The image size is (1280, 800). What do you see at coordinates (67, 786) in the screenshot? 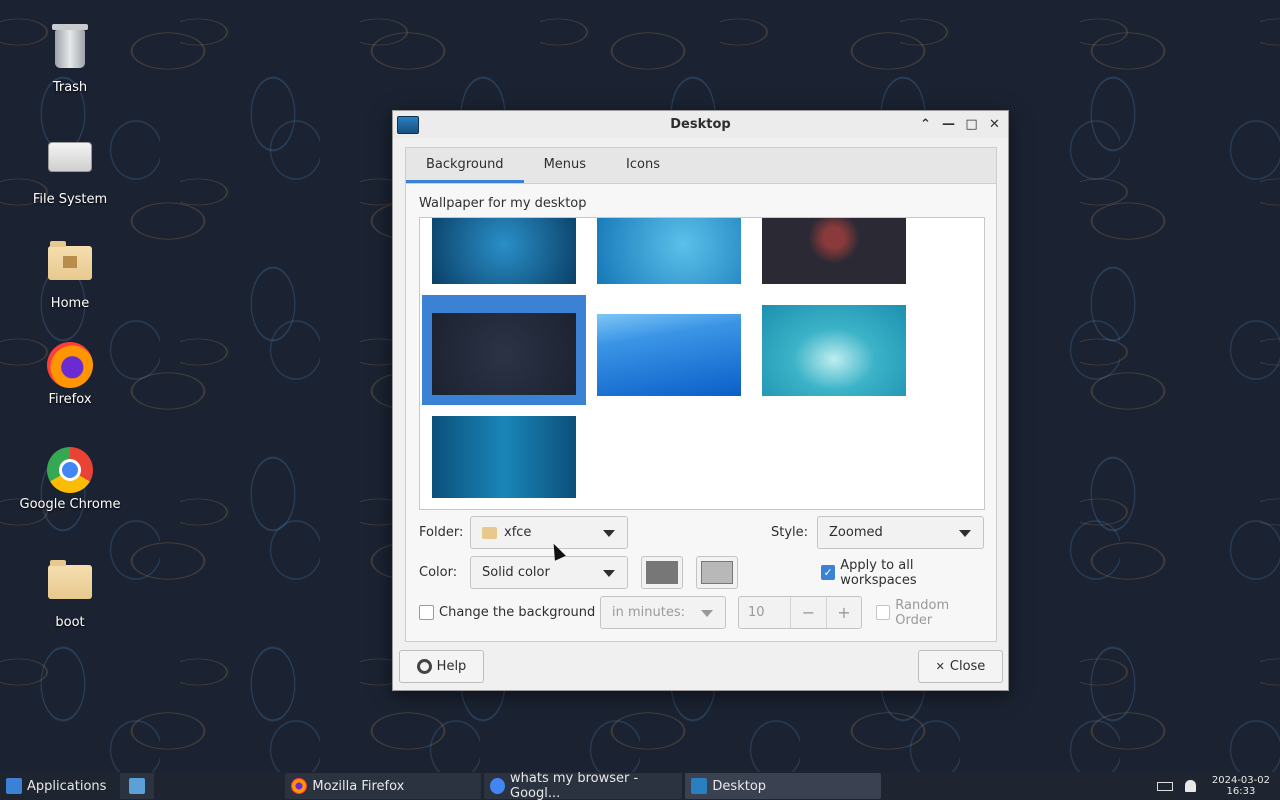
I see `applications-label: Applications` at bounding box center [67, 786].